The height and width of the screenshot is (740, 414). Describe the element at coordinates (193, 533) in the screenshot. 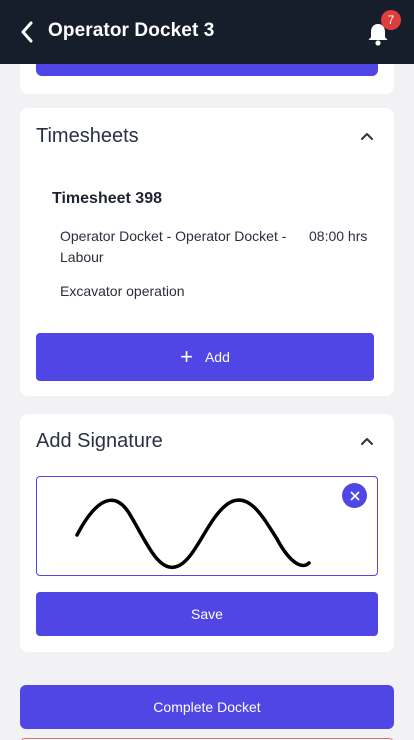

I see `signature-drawing` at that location.